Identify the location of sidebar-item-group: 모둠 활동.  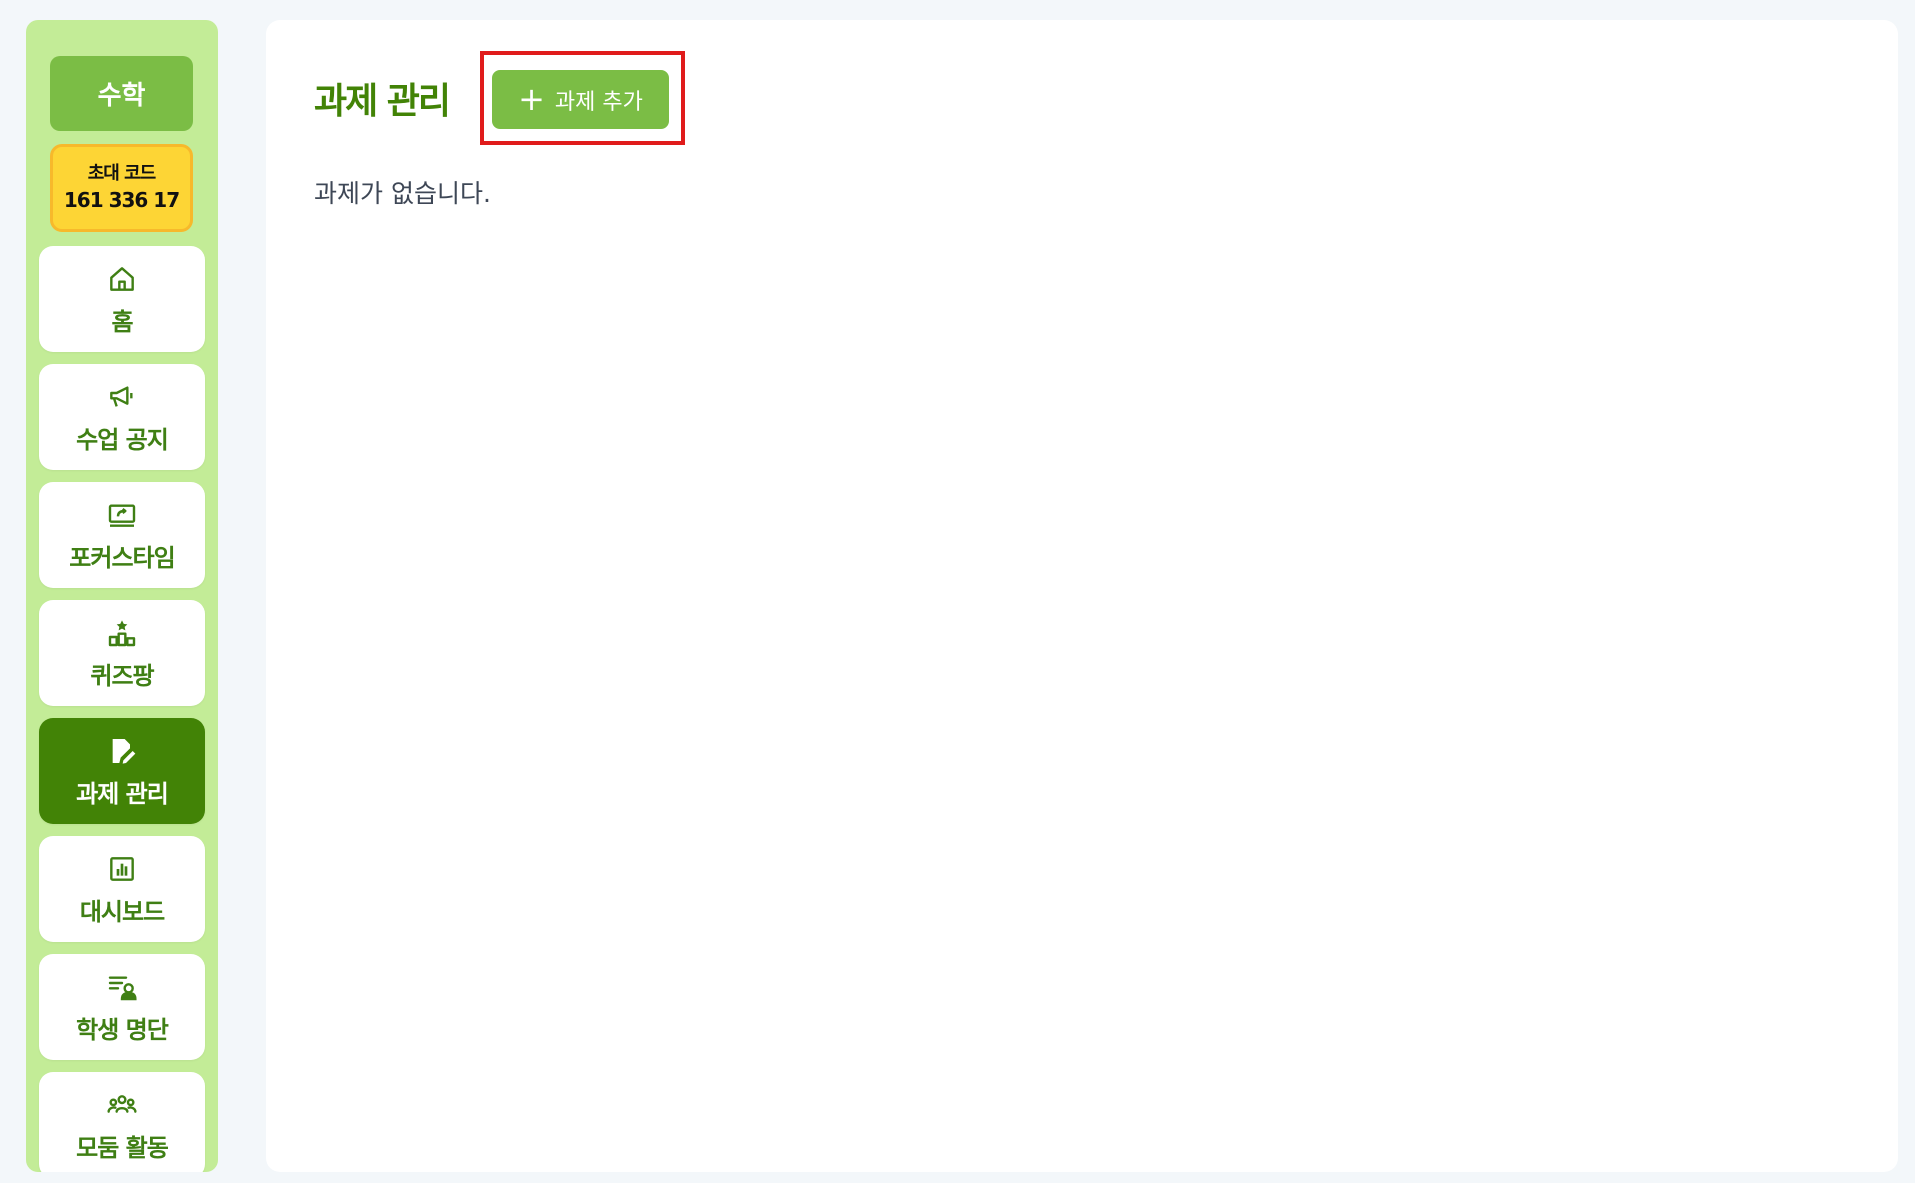
(122, 1122).